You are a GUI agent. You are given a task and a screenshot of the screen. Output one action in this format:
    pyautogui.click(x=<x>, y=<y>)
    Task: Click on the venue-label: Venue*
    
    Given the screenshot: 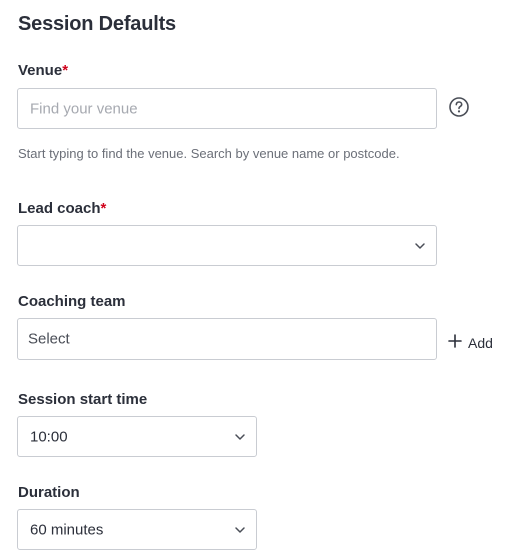 What is the action you would take?
    pyautogui.click(x=43, y=70)
    